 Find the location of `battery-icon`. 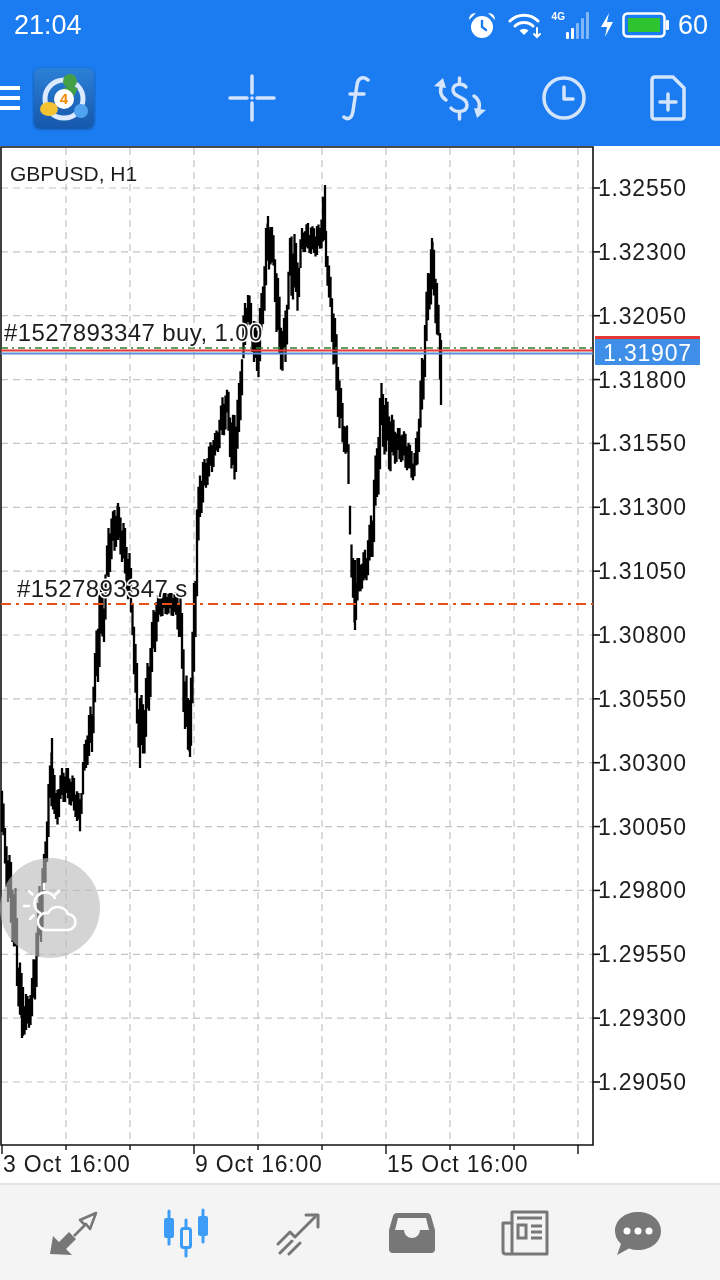

battery-icon is located at coordinates (645, 25).